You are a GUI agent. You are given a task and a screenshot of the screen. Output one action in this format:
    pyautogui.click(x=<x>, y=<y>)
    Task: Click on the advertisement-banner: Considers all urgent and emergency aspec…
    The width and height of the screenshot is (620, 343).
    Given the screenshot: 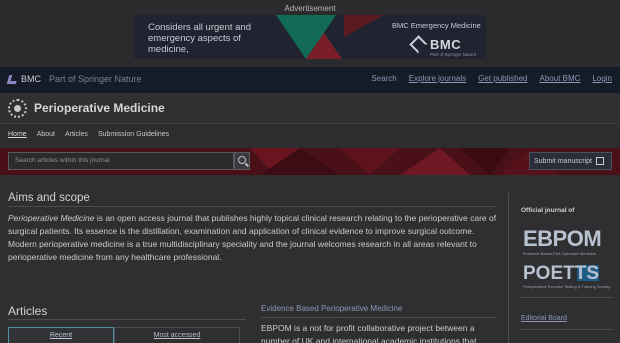 What is the action you would take?
    pyautogui.click(x=310, y=37)
    